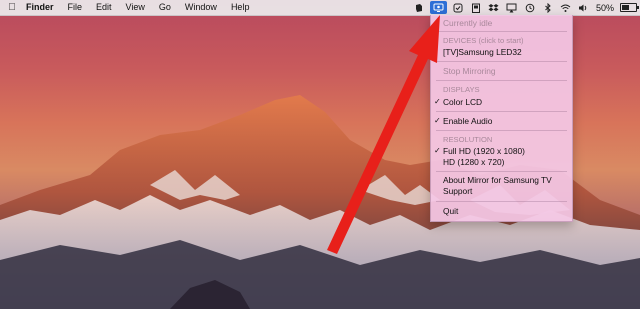 The width and height of the screenshot is (640, 309). I want to click on time-machine-icon, so click(530, 7).